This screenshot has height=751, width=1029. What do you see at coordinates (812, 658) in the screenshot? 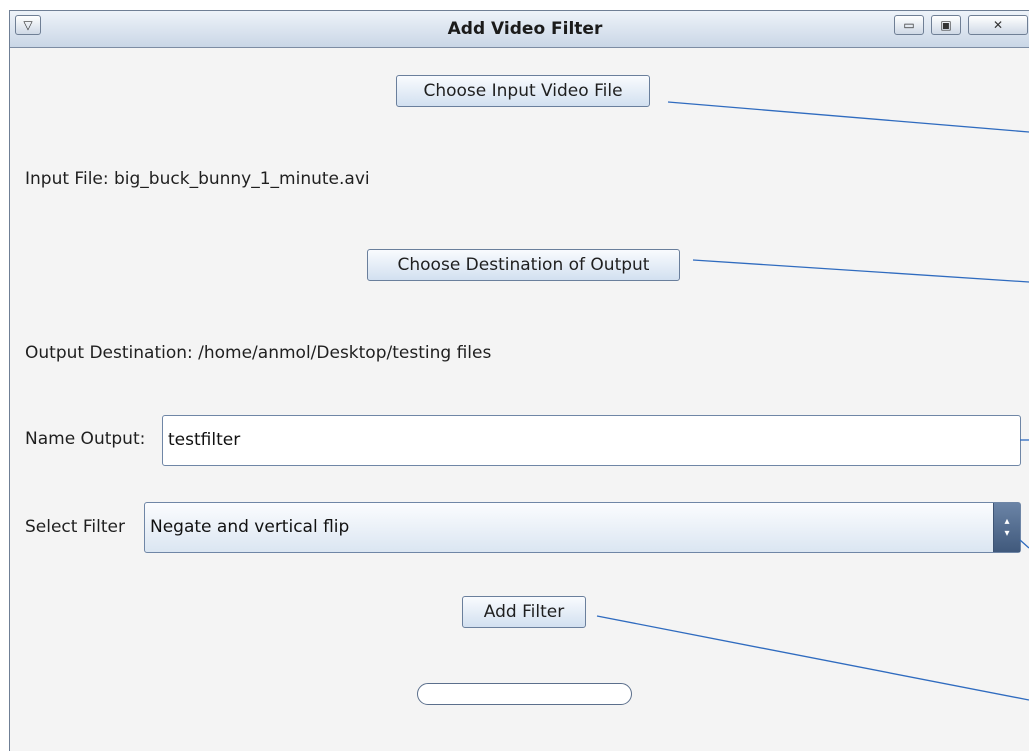
I see `connector-line-add-filter` at bounding box center [812, 658].